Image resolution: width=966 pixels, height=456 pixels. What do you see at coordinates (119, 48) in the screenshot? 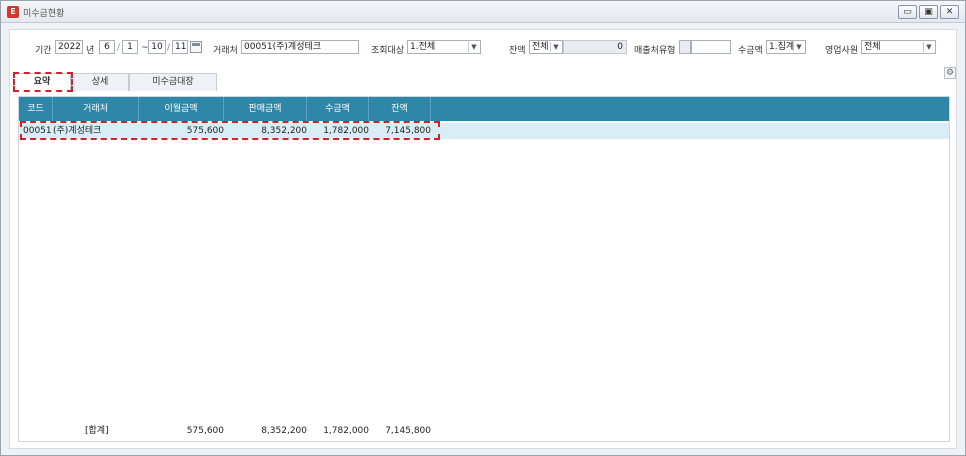
I see `date-slash-1: /` at bounding box center [119, 48].